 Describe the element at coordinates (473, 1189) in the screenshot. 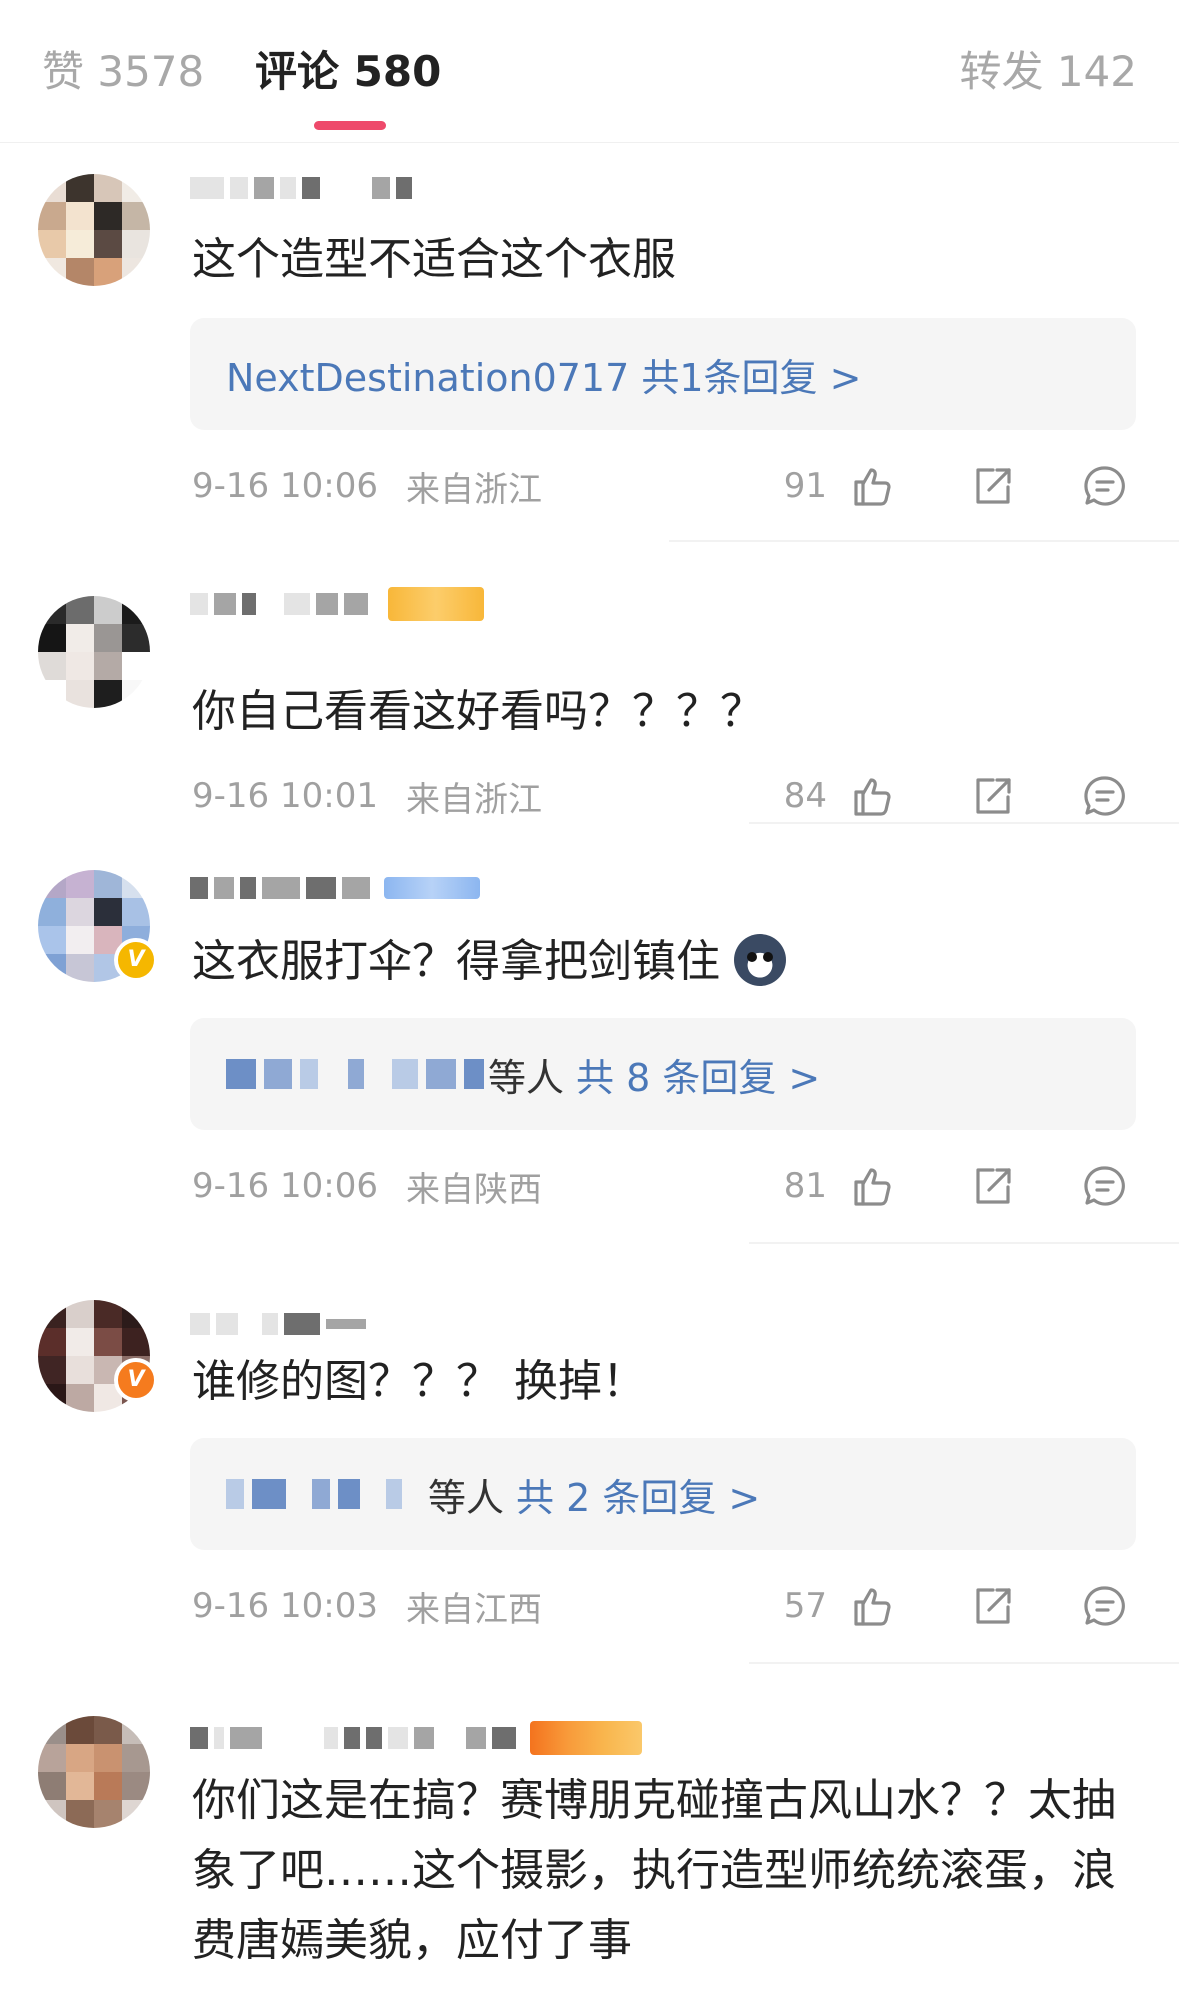

I see `comment-location: 来自陕西` at that location.